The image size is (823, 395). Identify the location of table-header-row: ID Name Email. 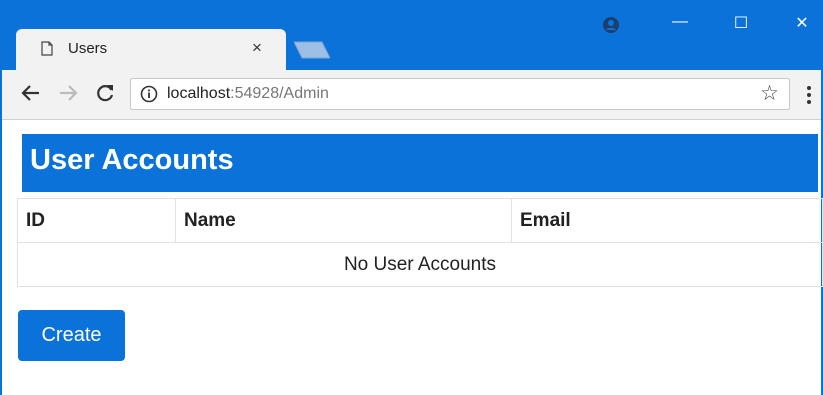
(420, 220).